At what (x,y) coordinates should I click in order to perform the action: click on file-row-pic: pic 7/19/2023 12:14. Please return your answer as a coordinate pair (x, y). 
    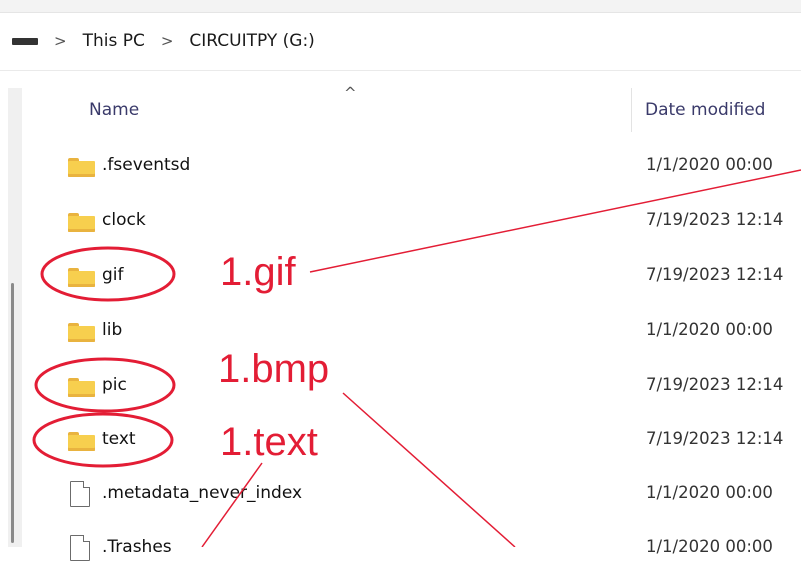
    Looking at the image, I should click on (415, 386).